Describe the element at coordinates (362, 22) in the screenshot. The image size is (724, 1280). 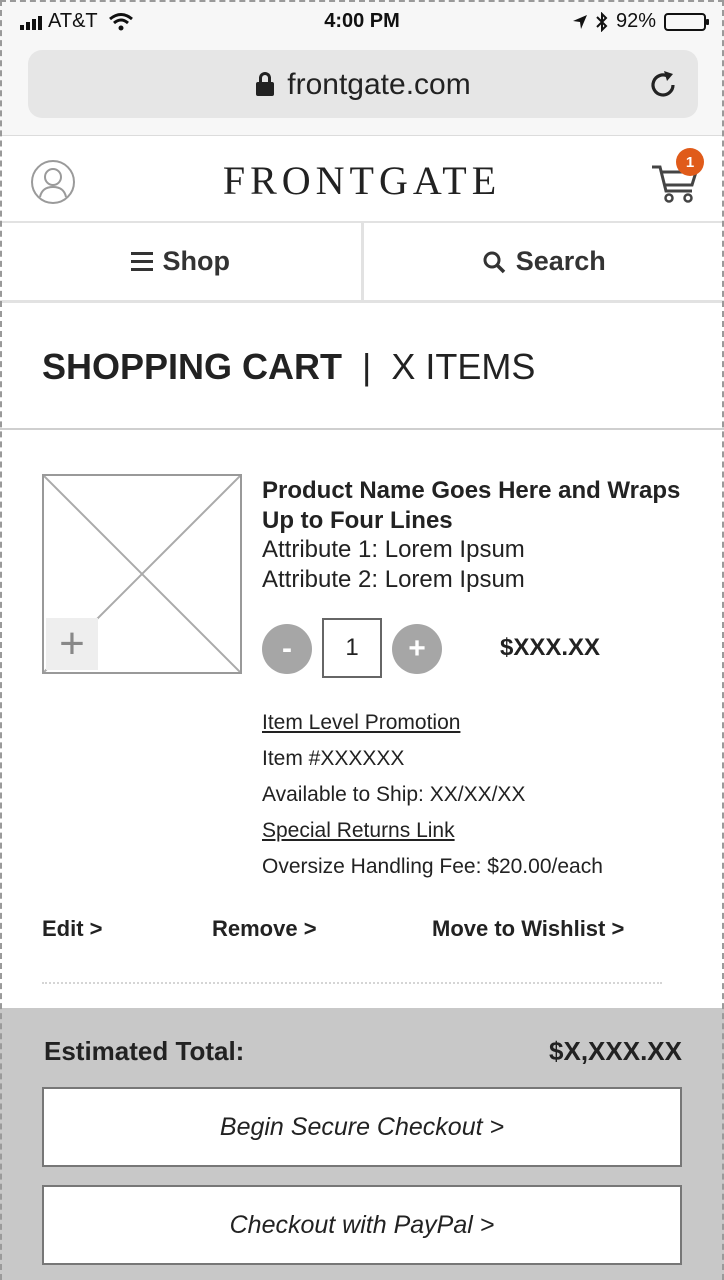
I see `status-bar: AT&T 4:00 PM 92%` at that location.